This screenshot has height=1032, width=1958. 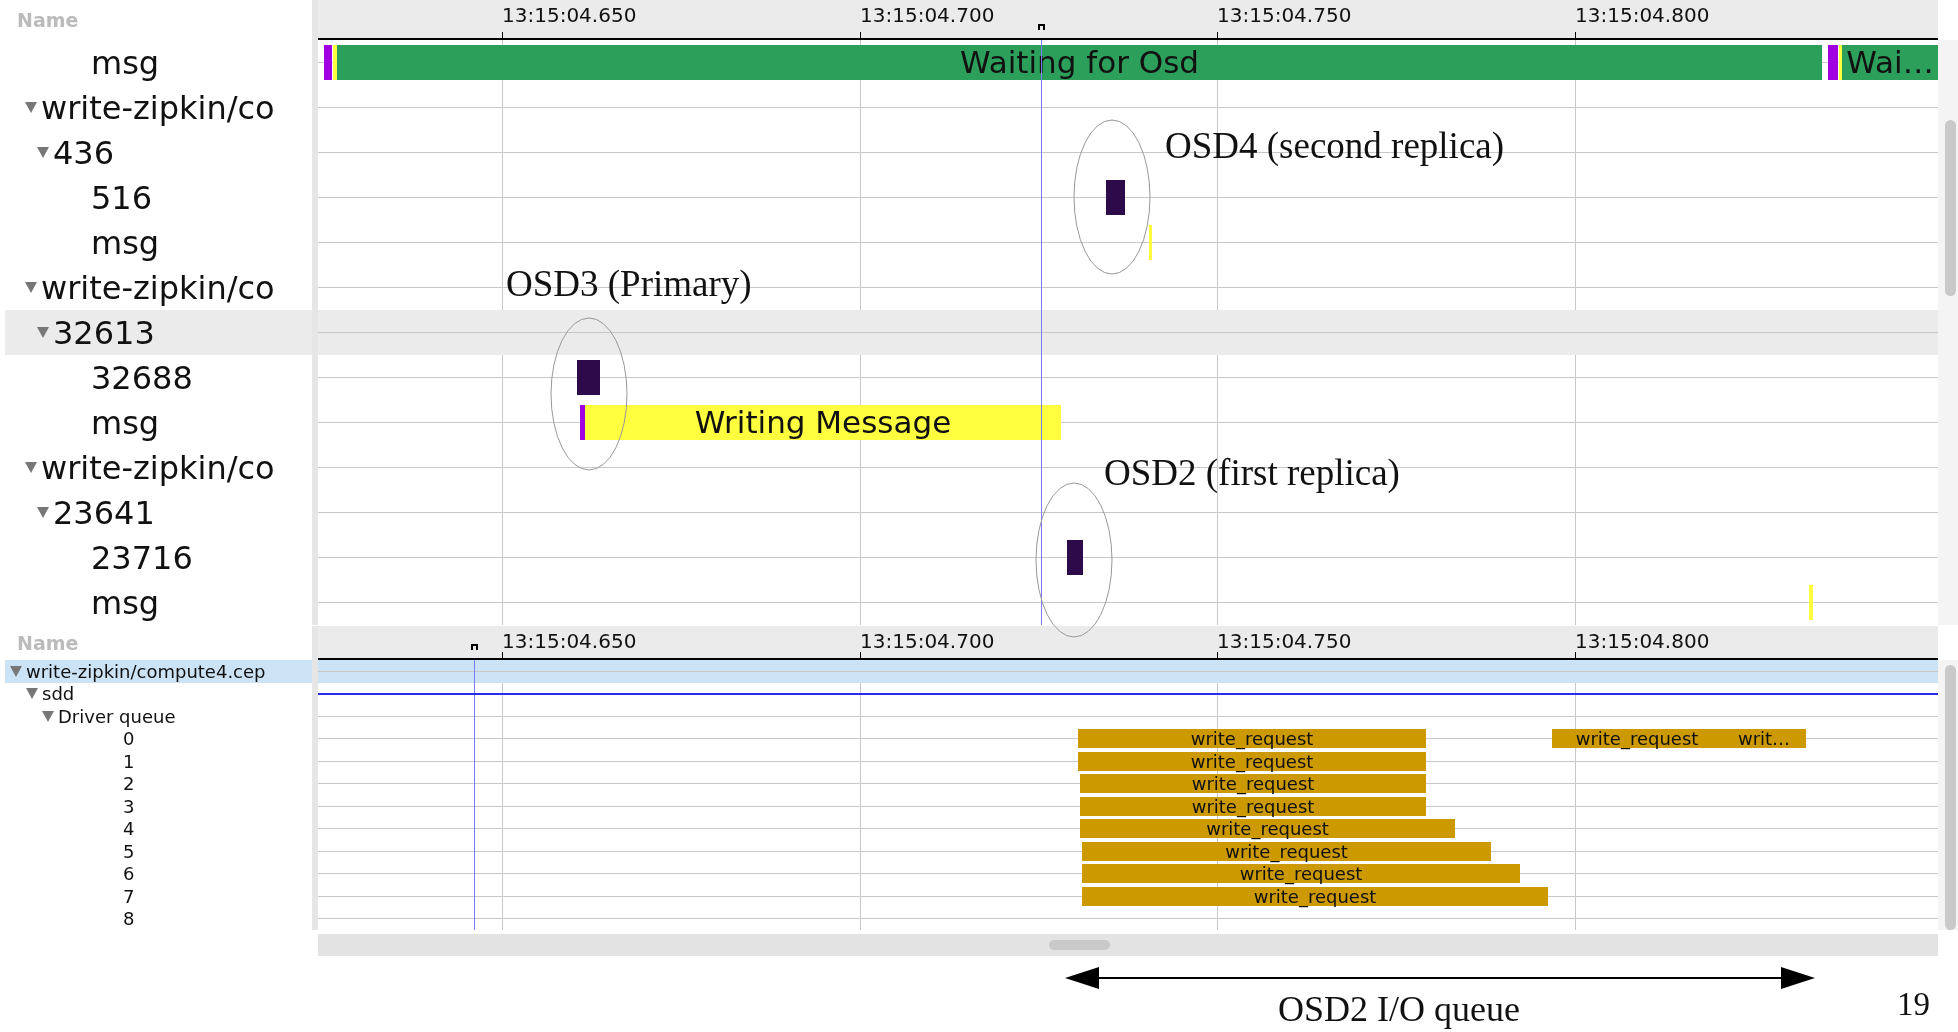 What do you see at coordinates (1252, 473) in the screenshot?
I see `annotation-label: OSD2 (first replica)` at bounding box center [1252, 473].